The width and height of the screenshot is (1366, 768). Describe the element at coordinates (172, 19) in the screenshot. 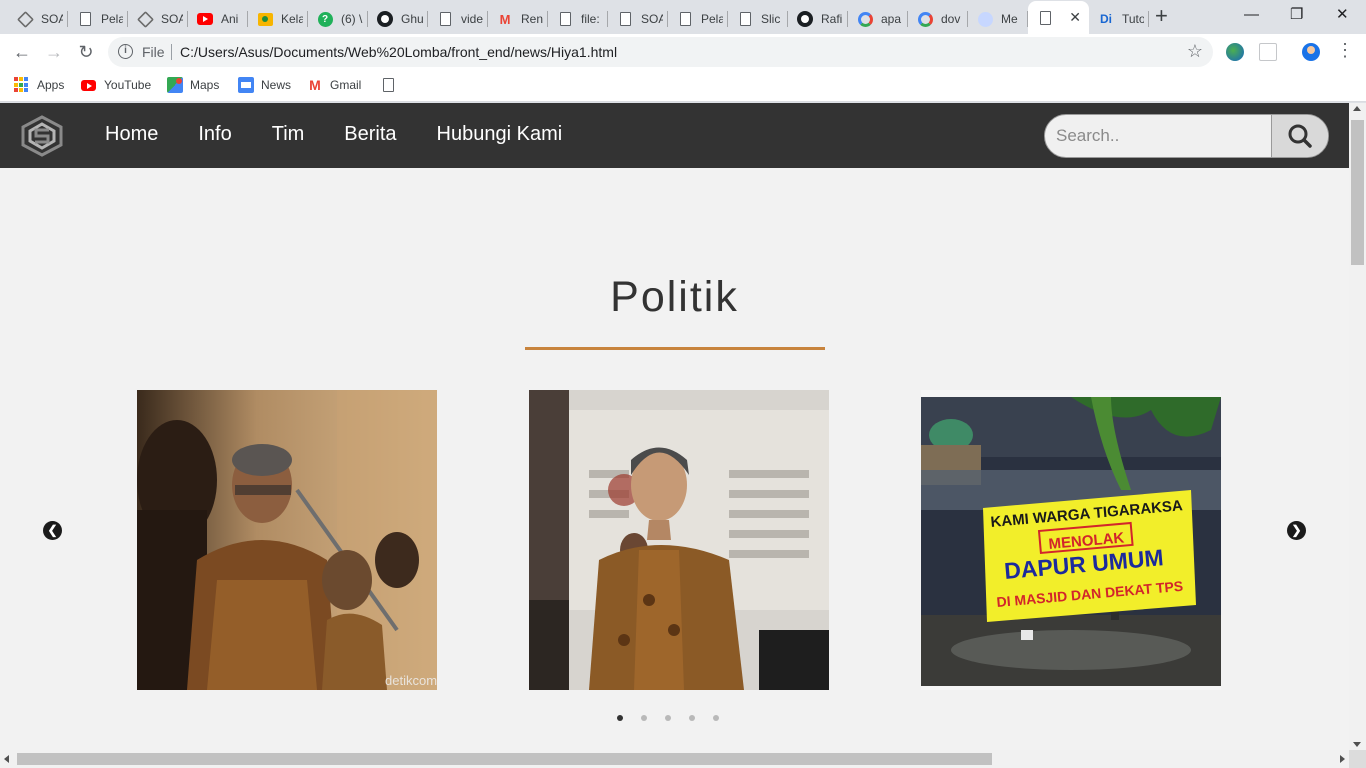

I see `tab-title: SOA` at that location.